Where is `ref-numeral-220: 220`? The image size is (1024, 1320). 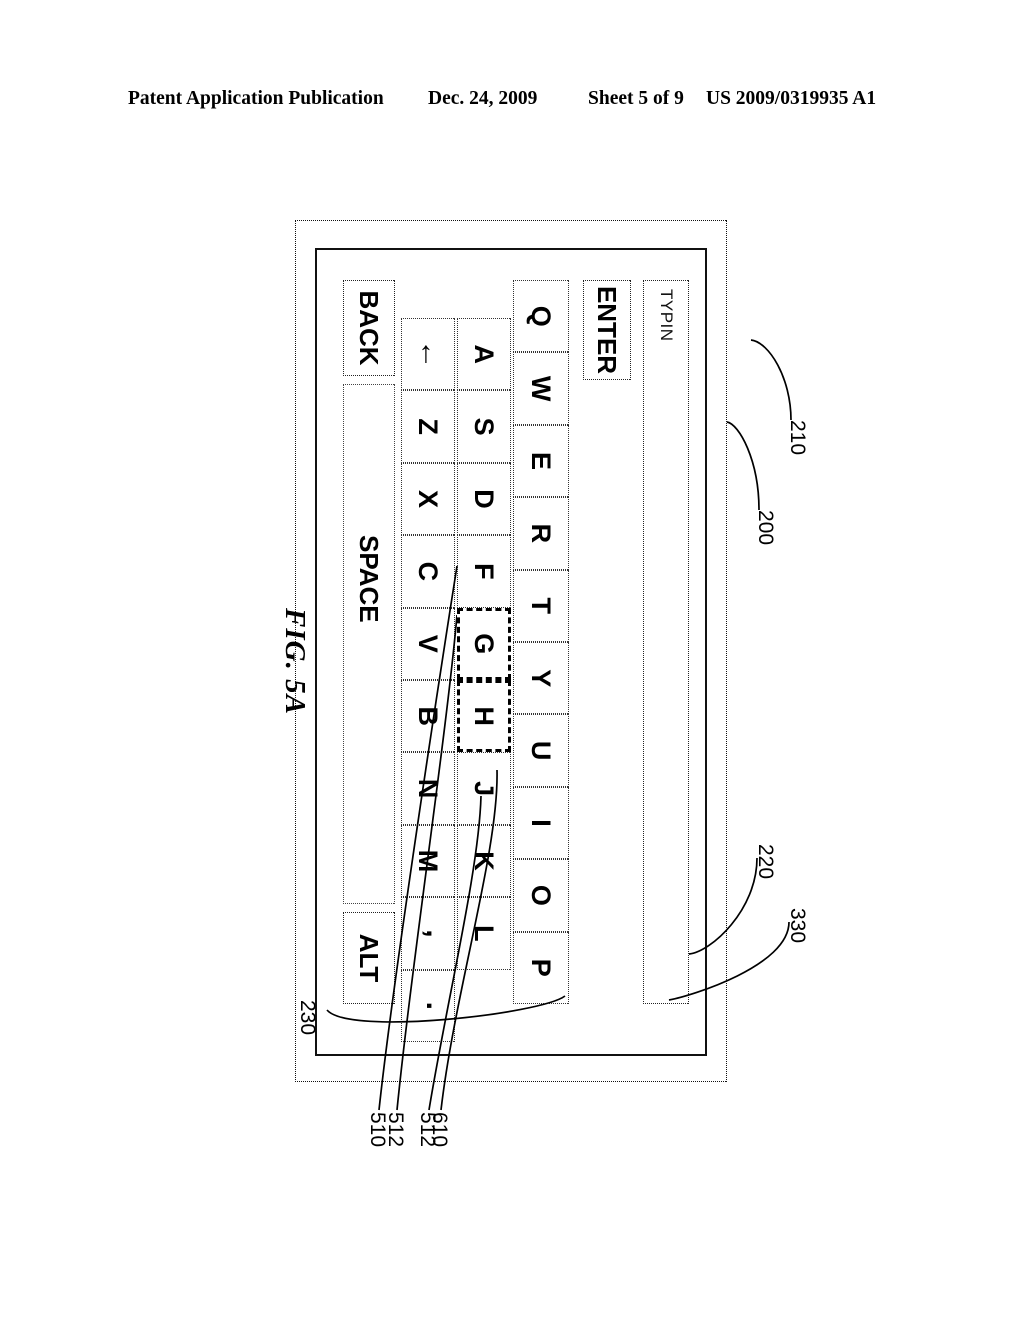
ref-numeral-220: 220 is located at coordinates (765, 862).